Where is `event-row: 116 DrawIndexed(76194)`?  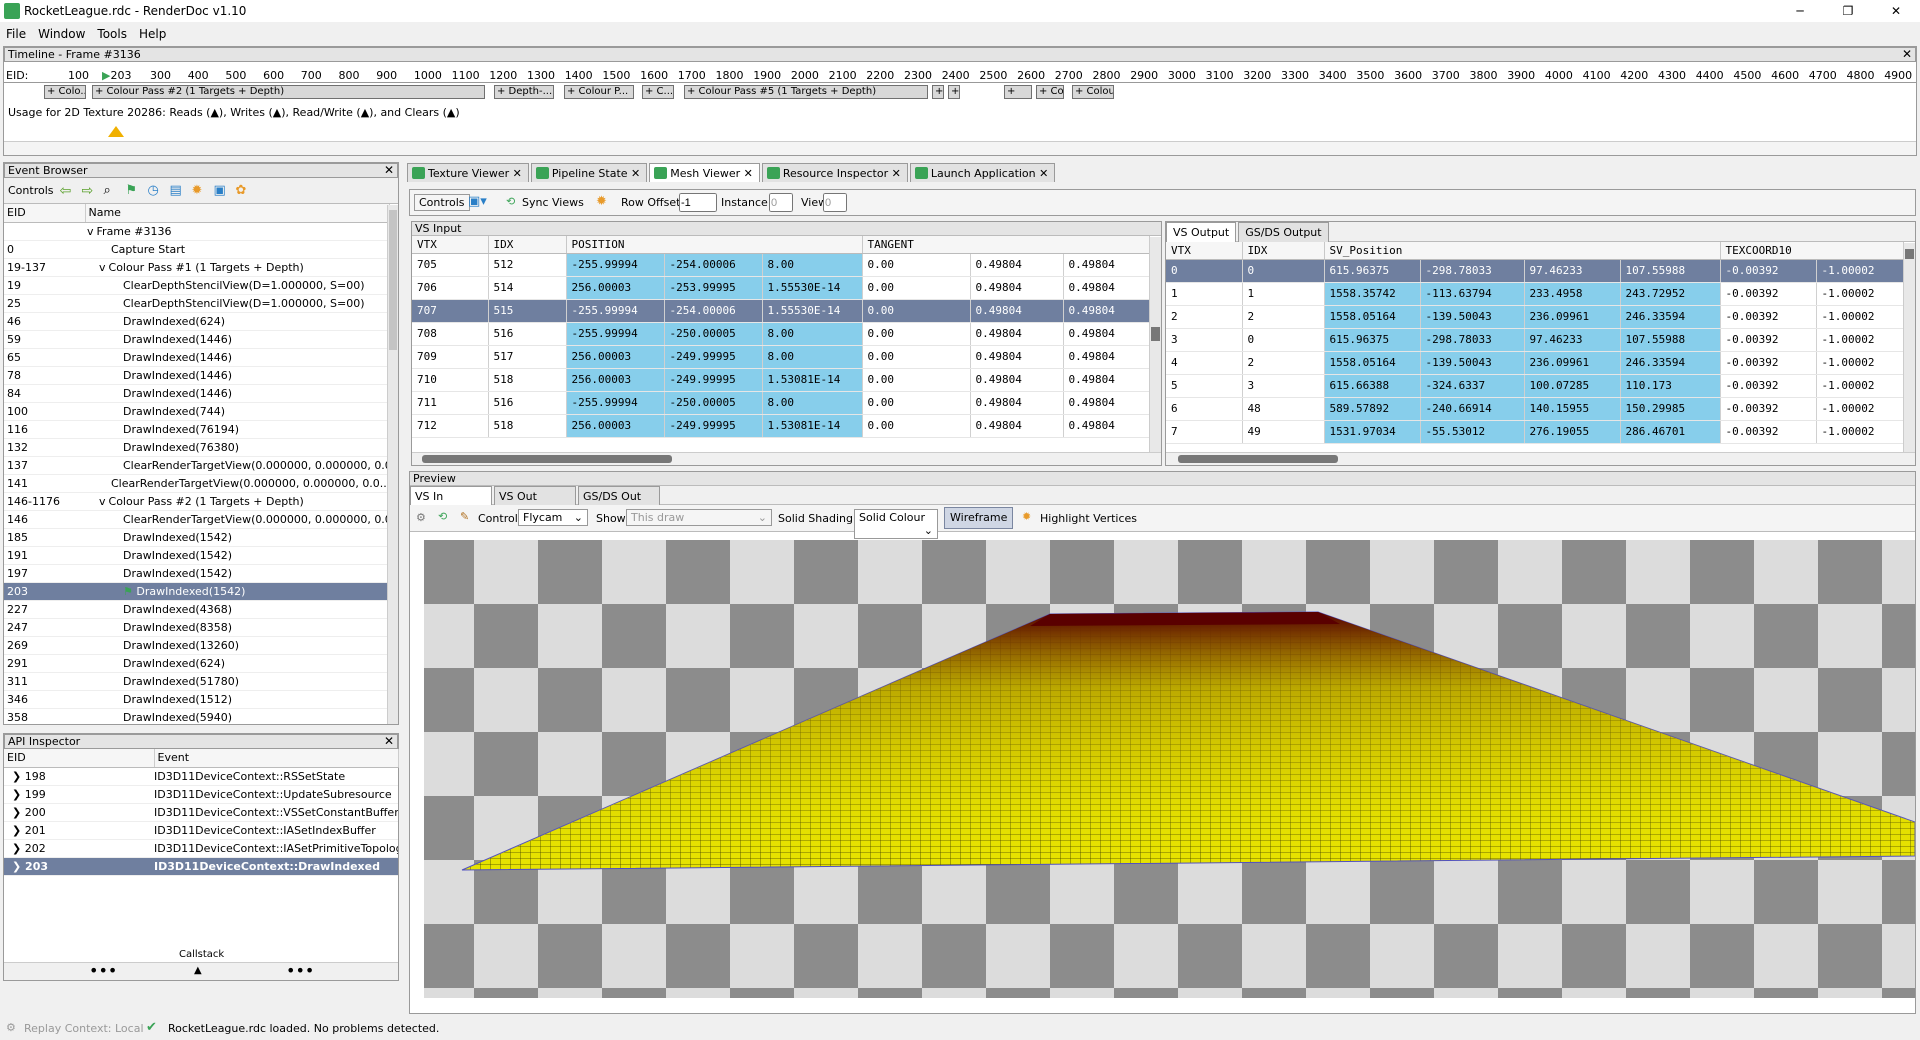 event-row: 116 DrawIndexed(76194) is located at coordinates (196, 429).